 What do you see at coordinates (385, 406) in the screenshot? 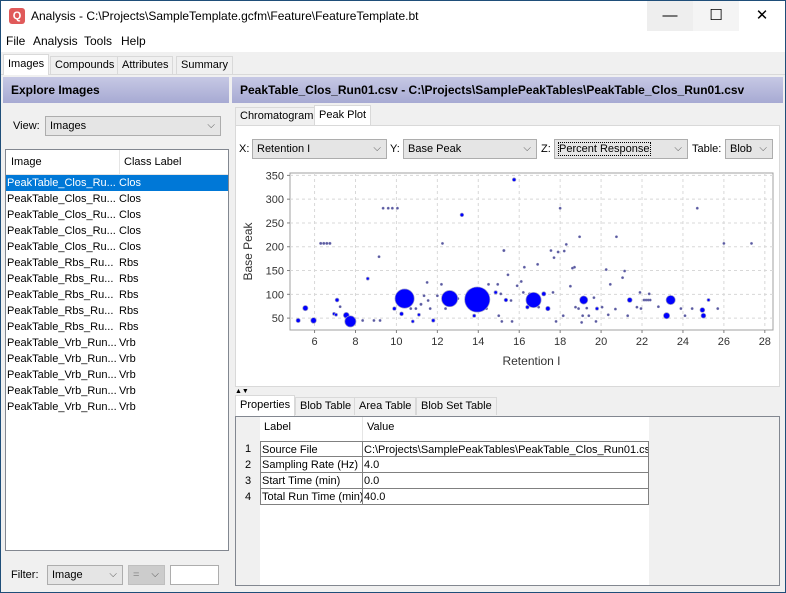
I see `tab-area-table: Area Table` at bounding box center [385, 406].